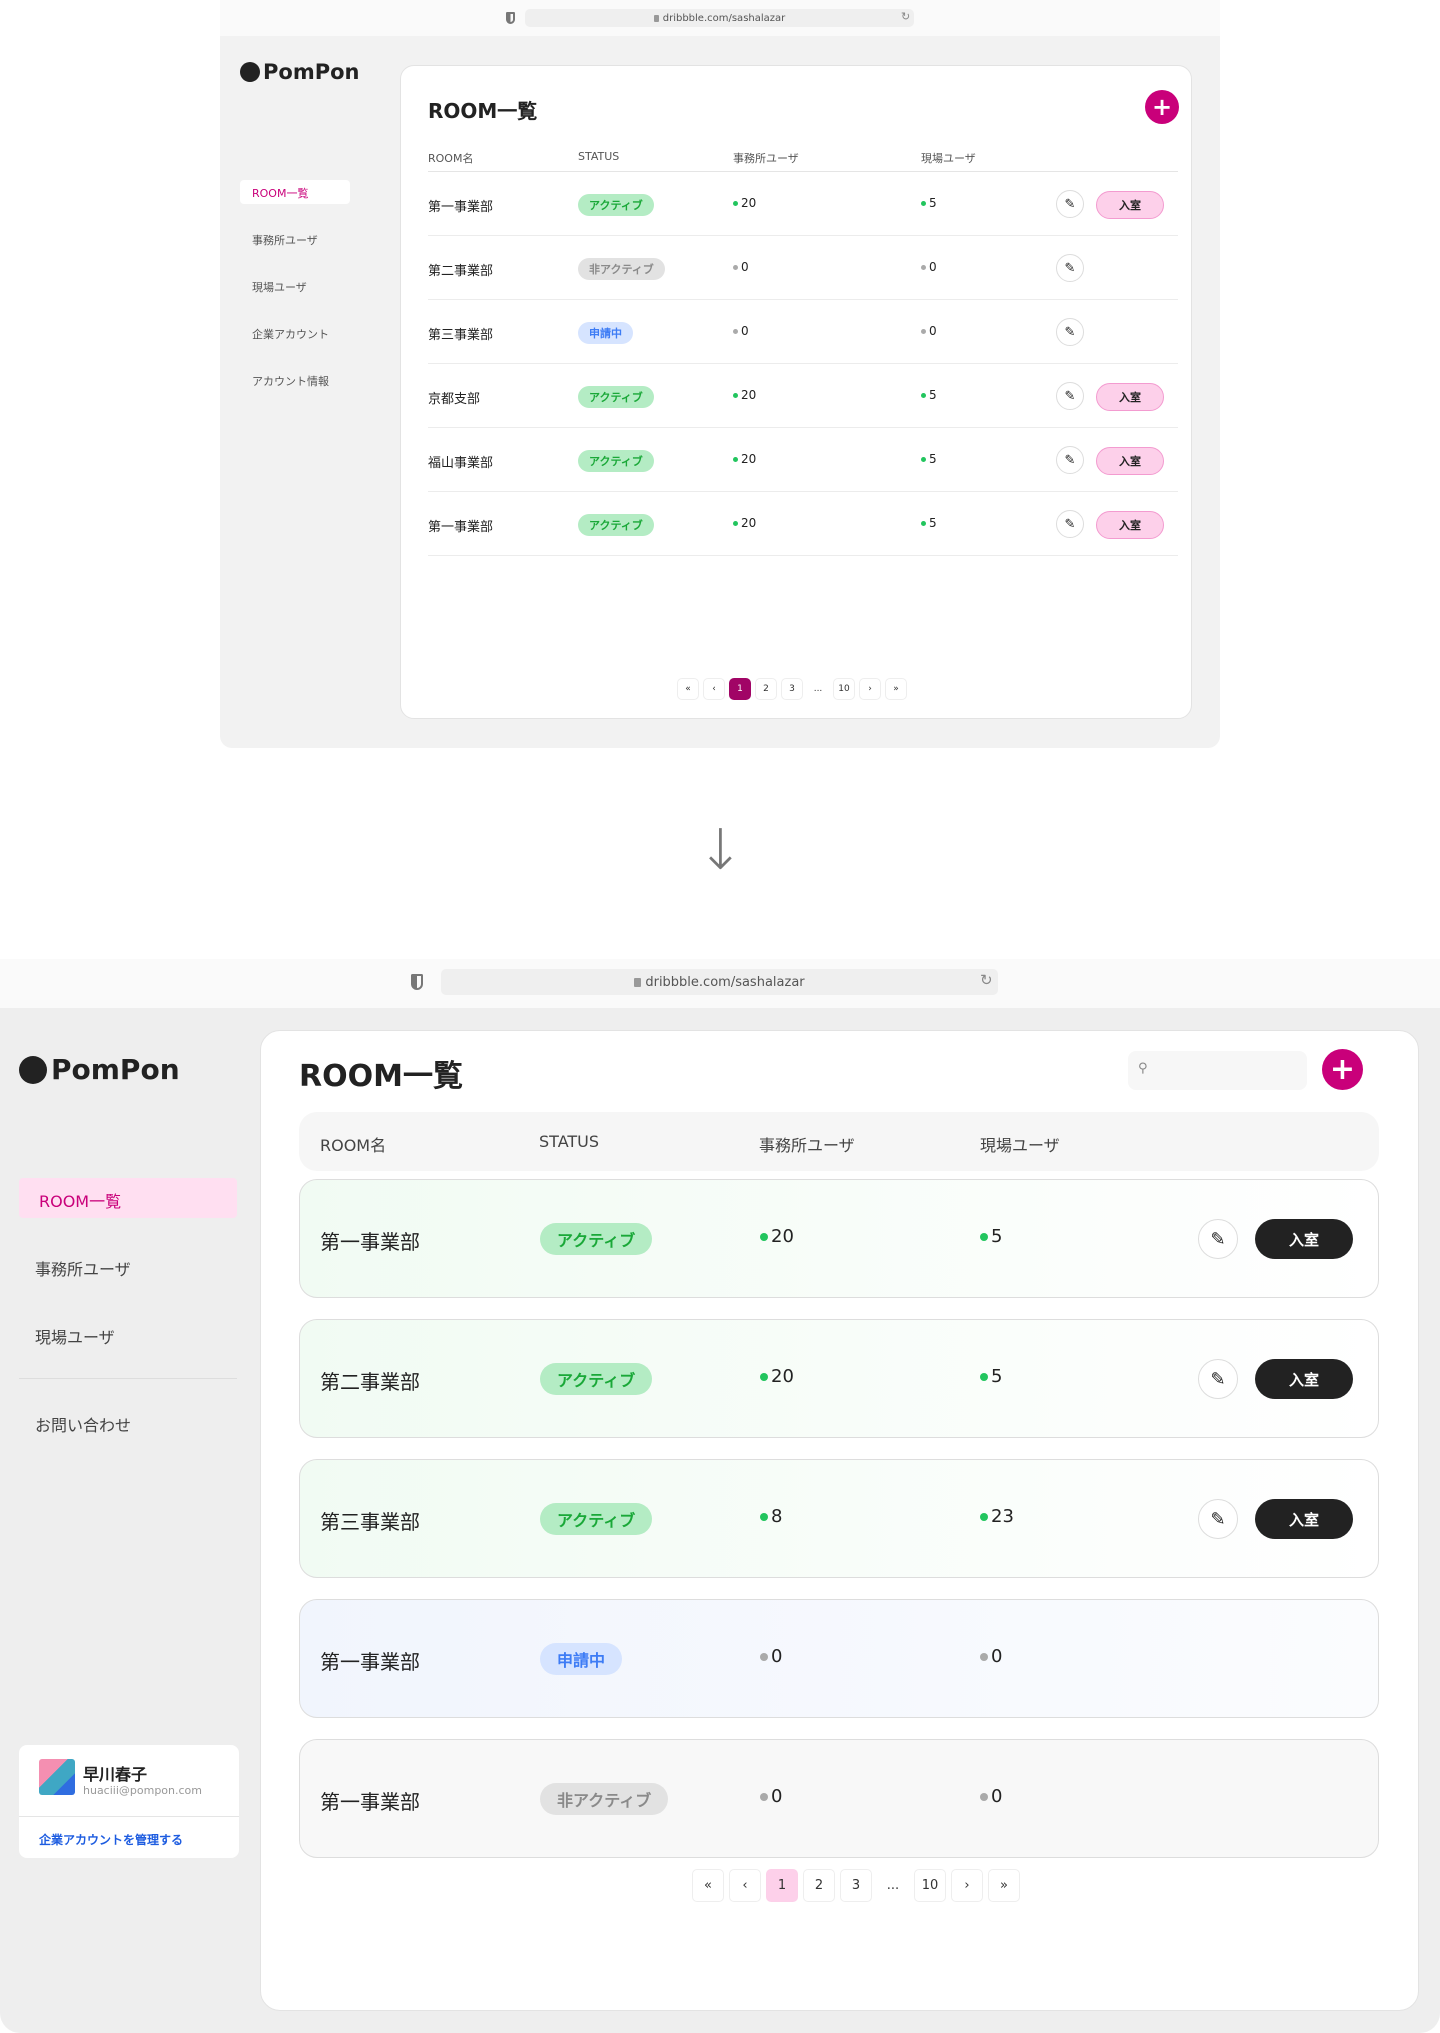 This screenshot has height=2033, width=1440. I want to click on logo-mark-icon, so click(33, 1069).